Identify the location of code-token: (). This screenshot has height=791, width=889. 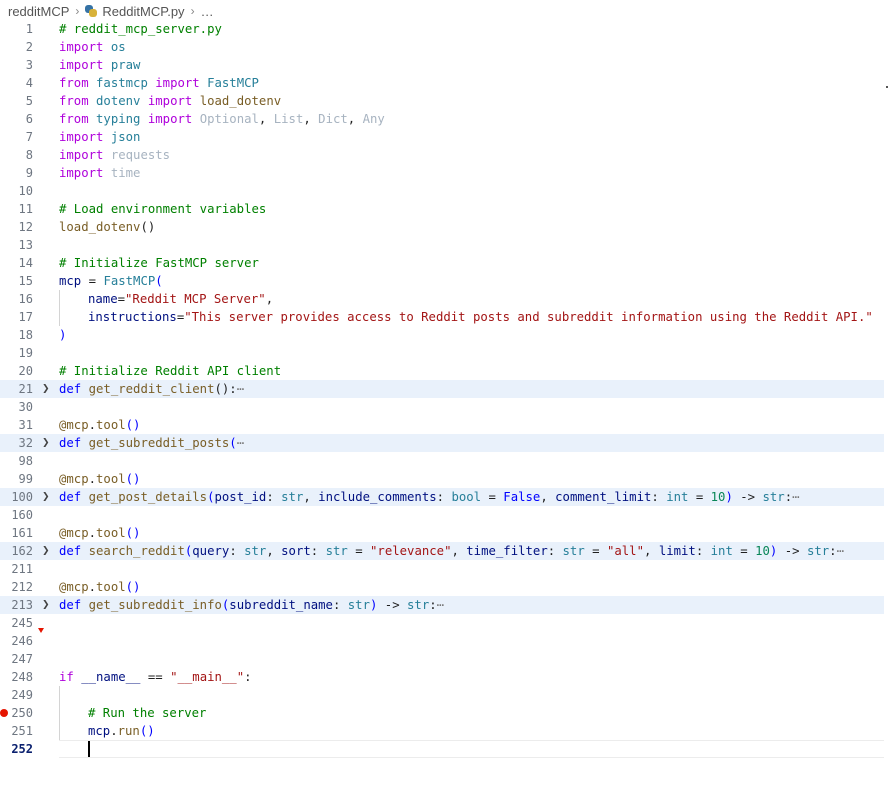
(148, 227).